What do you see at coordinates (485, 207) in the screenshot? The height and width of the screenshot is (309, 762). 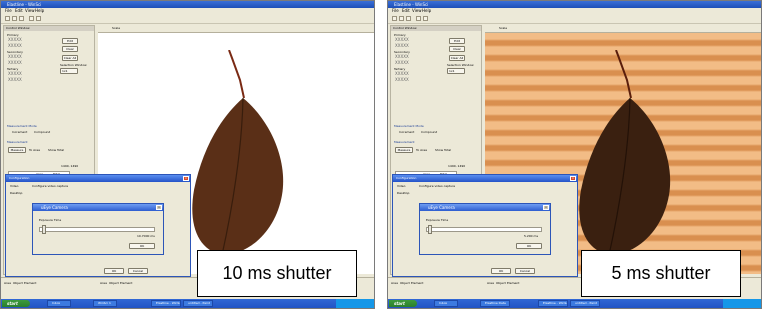 I see `camera-dialog-title: uEye Camera` at bounding box center [485, 207].